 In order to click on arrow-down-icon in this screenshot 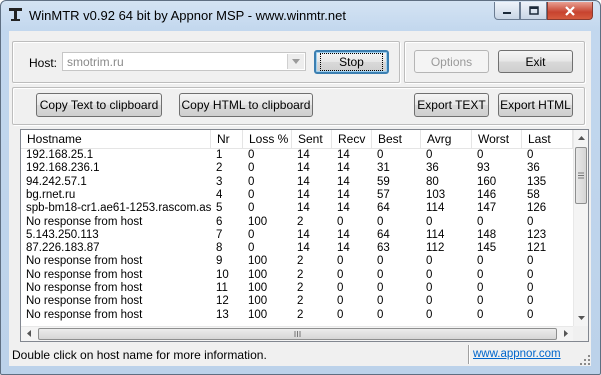, I will do `click(581, 318)`.